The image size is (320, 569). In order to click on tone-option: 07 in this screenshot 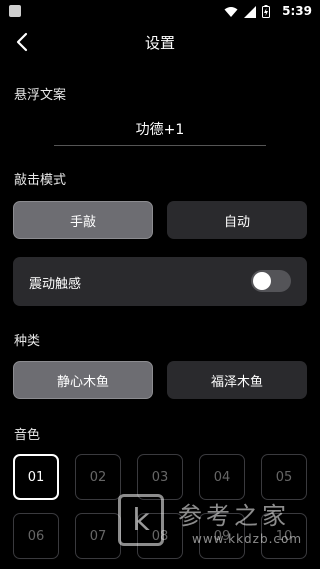, I will do `click(98, 536)`.